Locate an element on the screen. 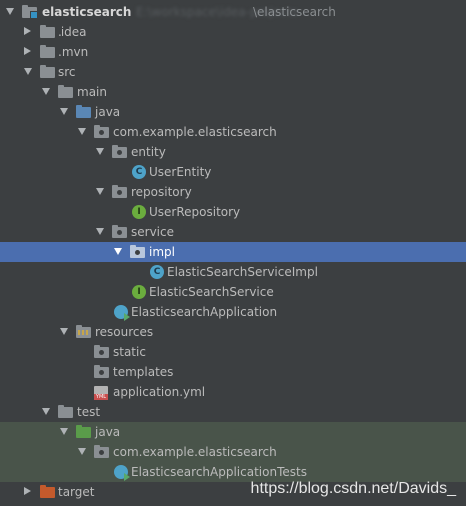 The image size is (466, 506). tree-row-application-tests: ElasticsearchApplicationTests is located at coordinates (233, 472).